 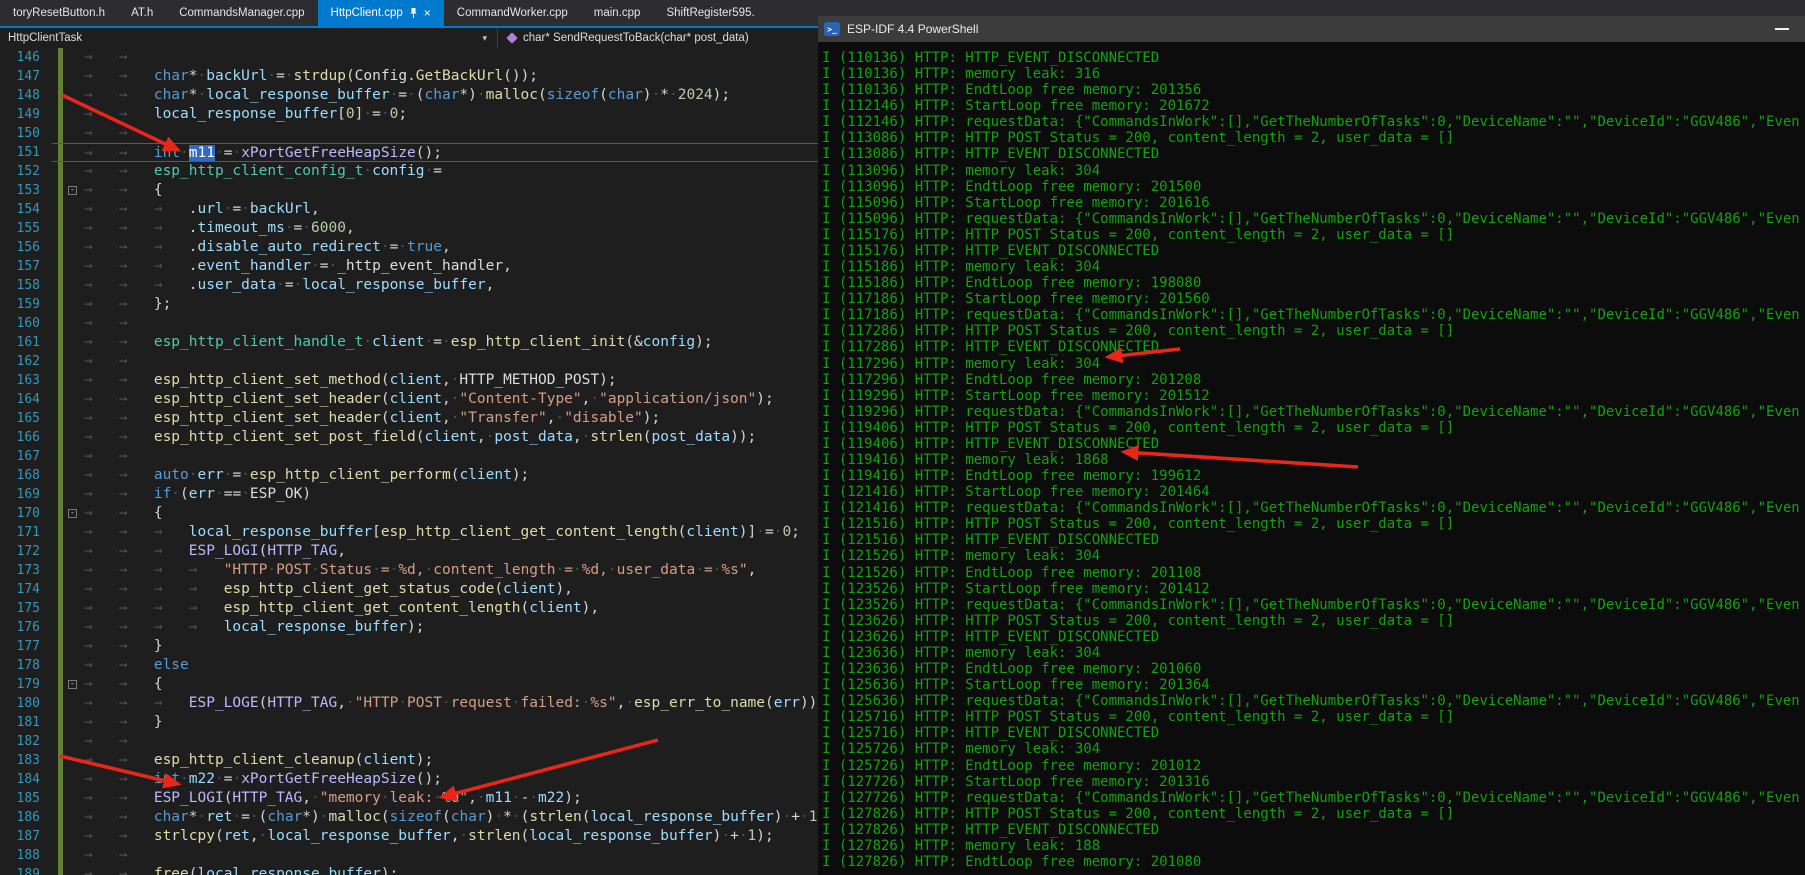 I want to click on line-number: 168, so click(x=28, y=475).